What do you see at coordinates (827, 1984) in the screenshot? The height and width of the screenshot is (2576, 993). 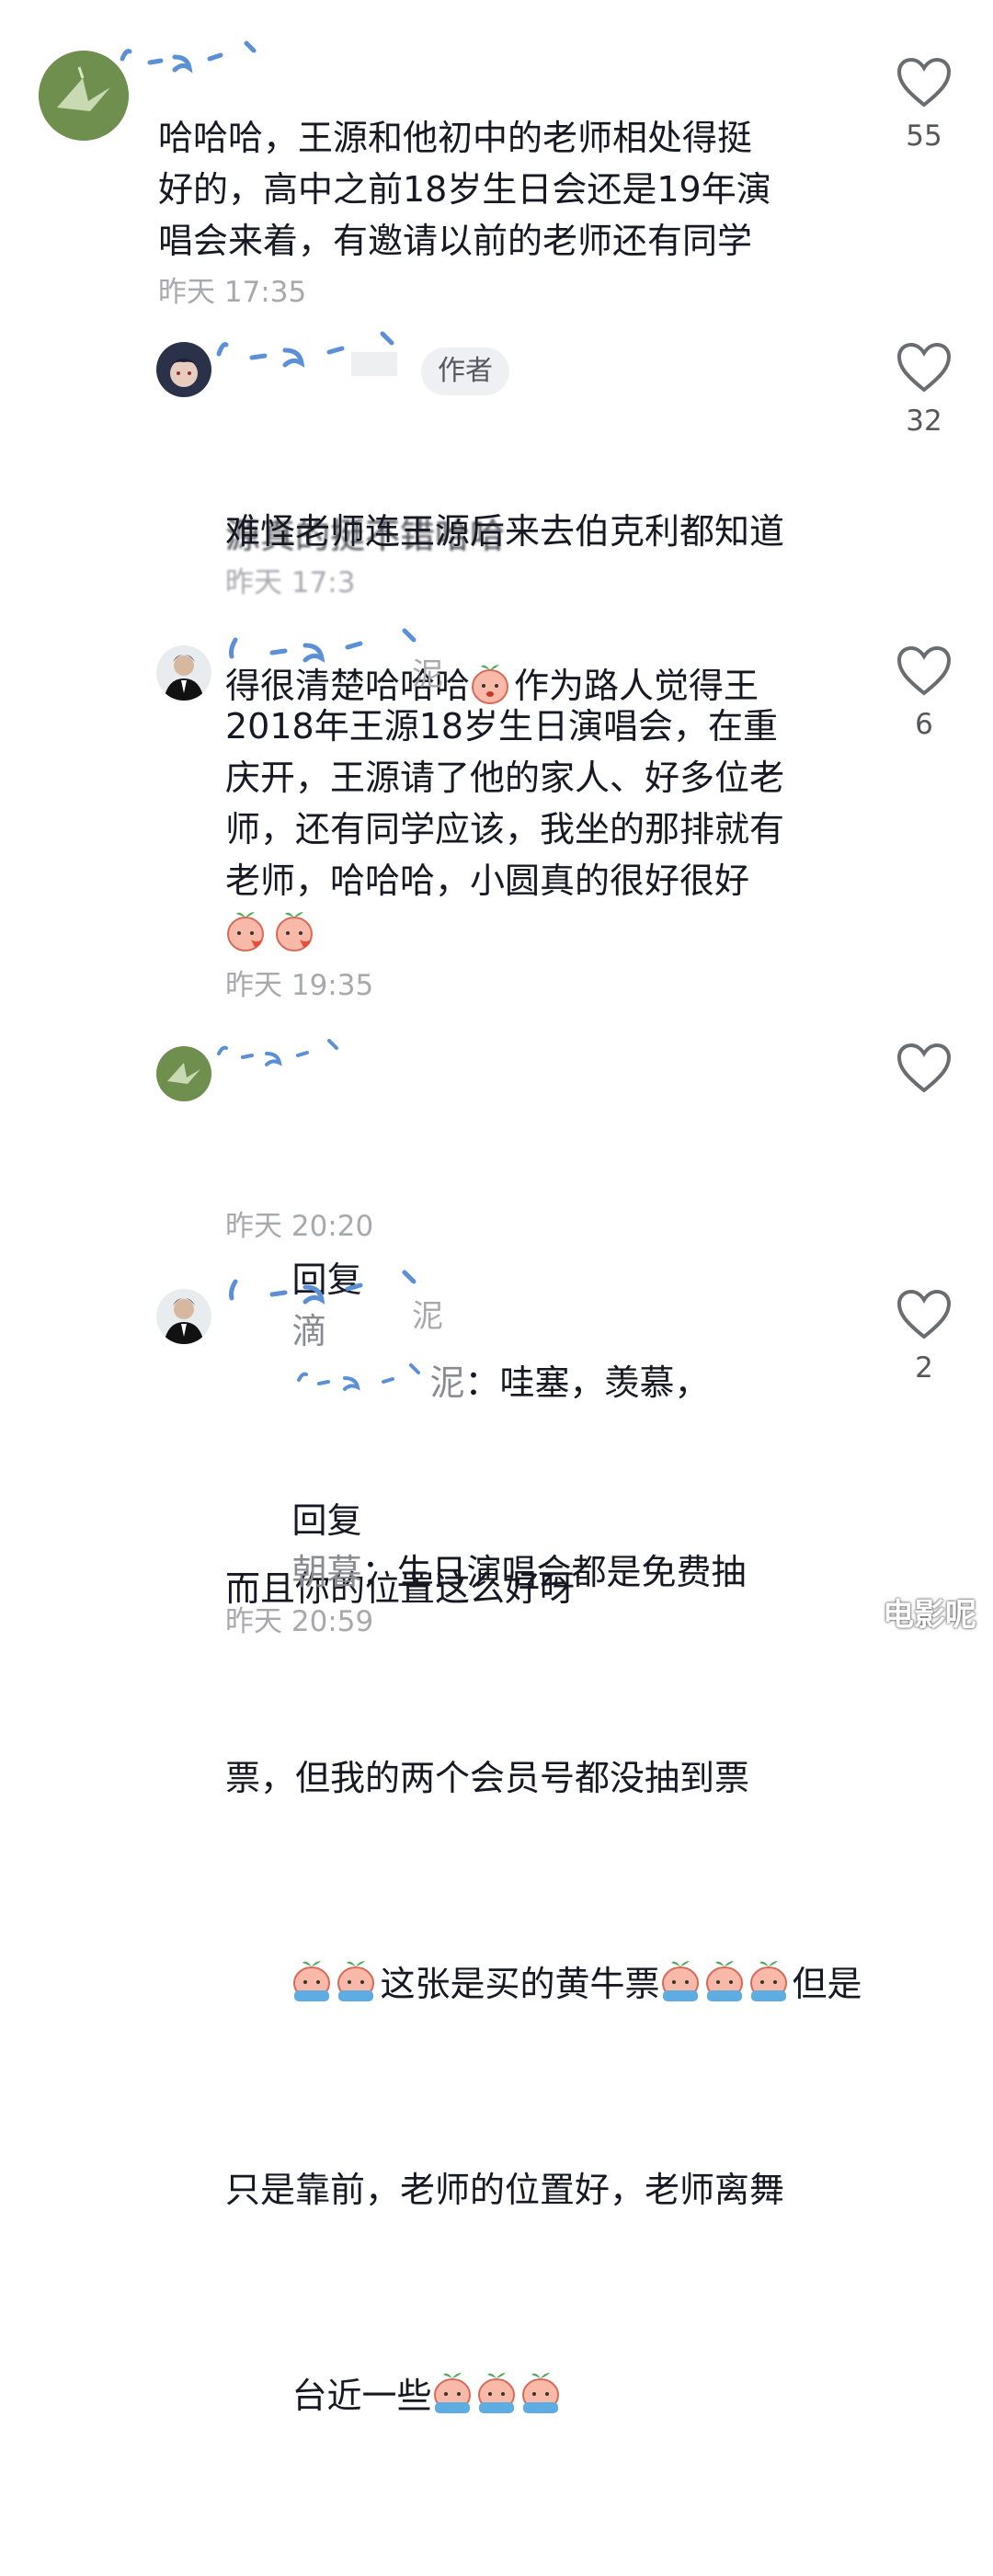 I see `comment-text-fragment: 但是` at bounding box center [827, 1984].